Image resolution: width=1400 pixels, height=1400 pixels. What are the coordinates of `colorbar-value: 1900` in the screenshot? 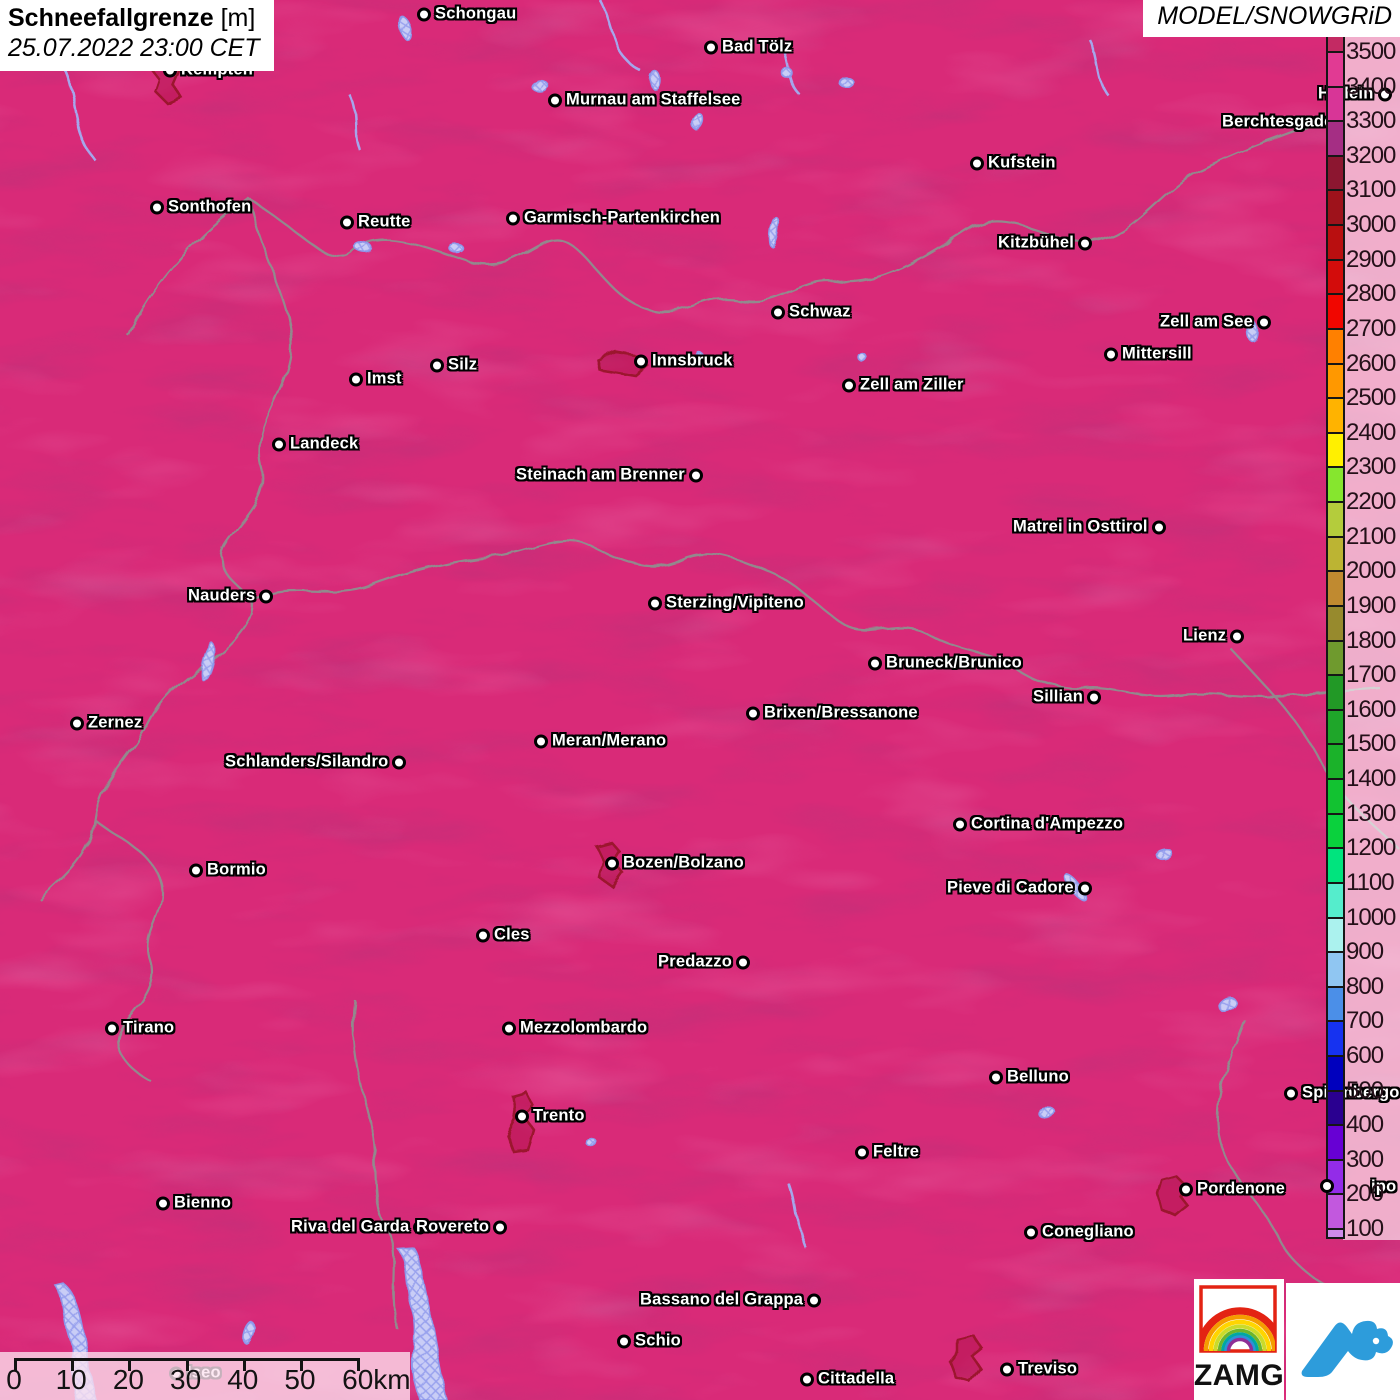 It's located at (1371, 605).